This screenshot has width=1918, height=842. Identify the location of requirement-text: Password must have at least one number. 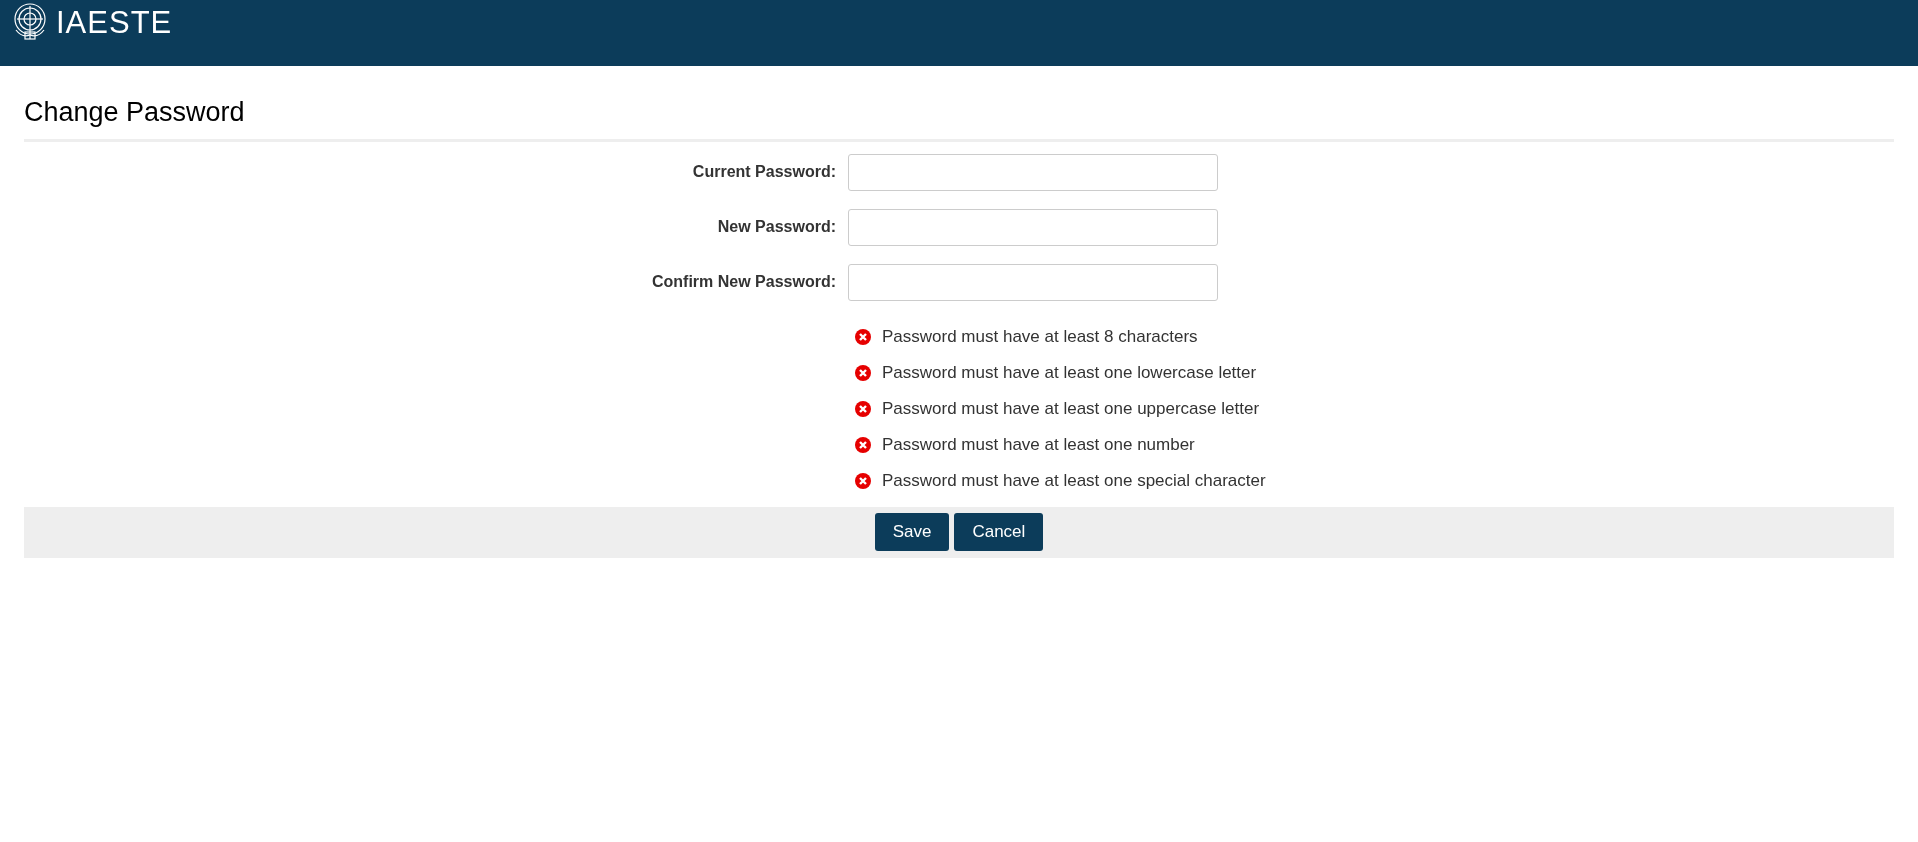
(1038, 445).